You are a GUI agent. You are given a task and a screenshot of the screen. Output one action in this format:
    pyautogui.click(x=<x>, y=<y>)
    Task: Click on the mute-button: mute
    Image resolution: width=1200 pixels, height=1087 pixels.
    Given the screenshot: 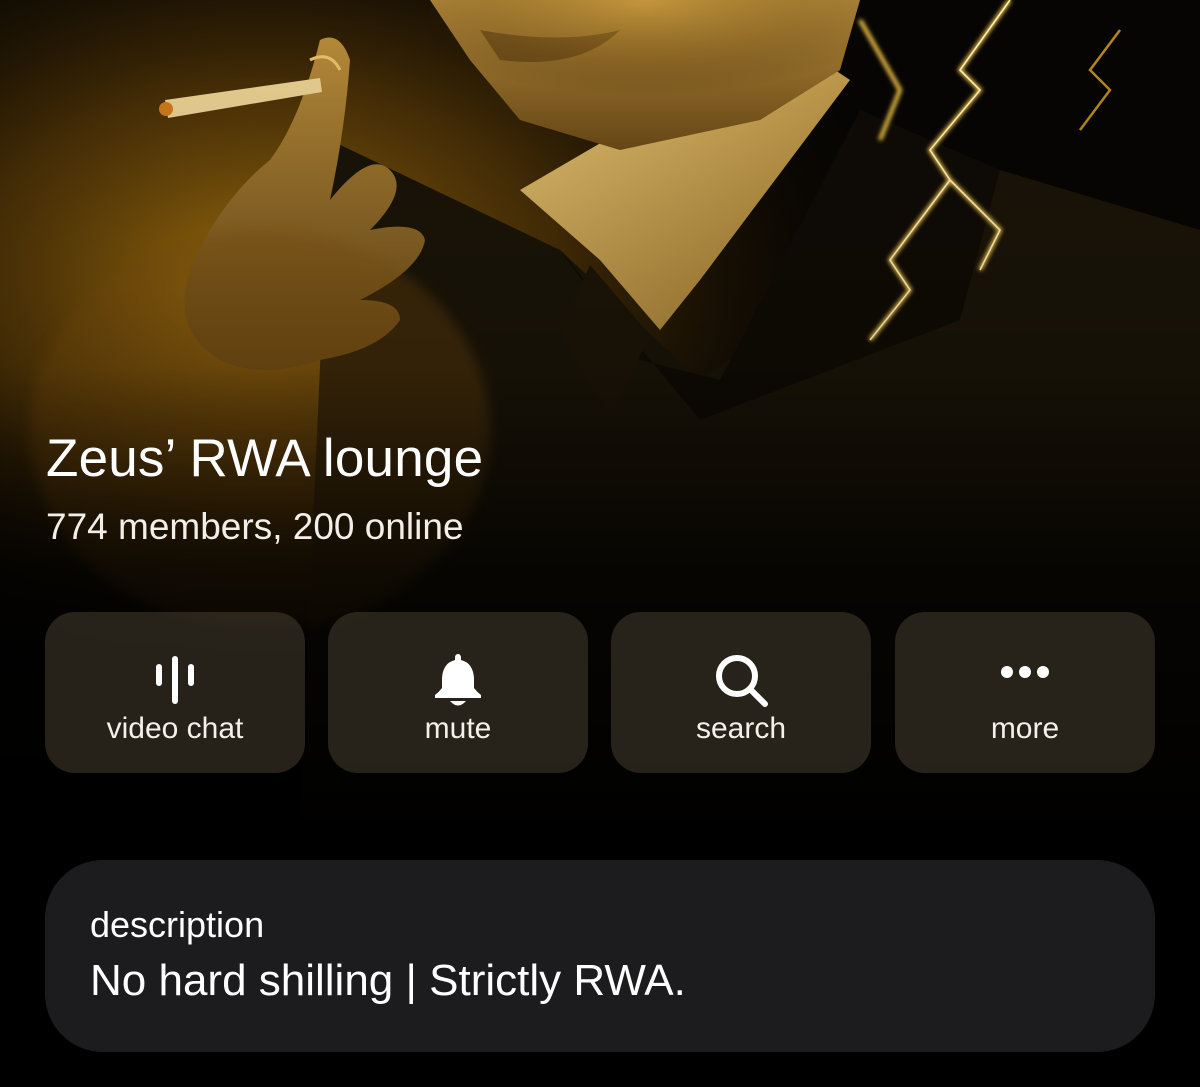 What is the action you would take?
    pyautogui.click(x=458, y=692)
    